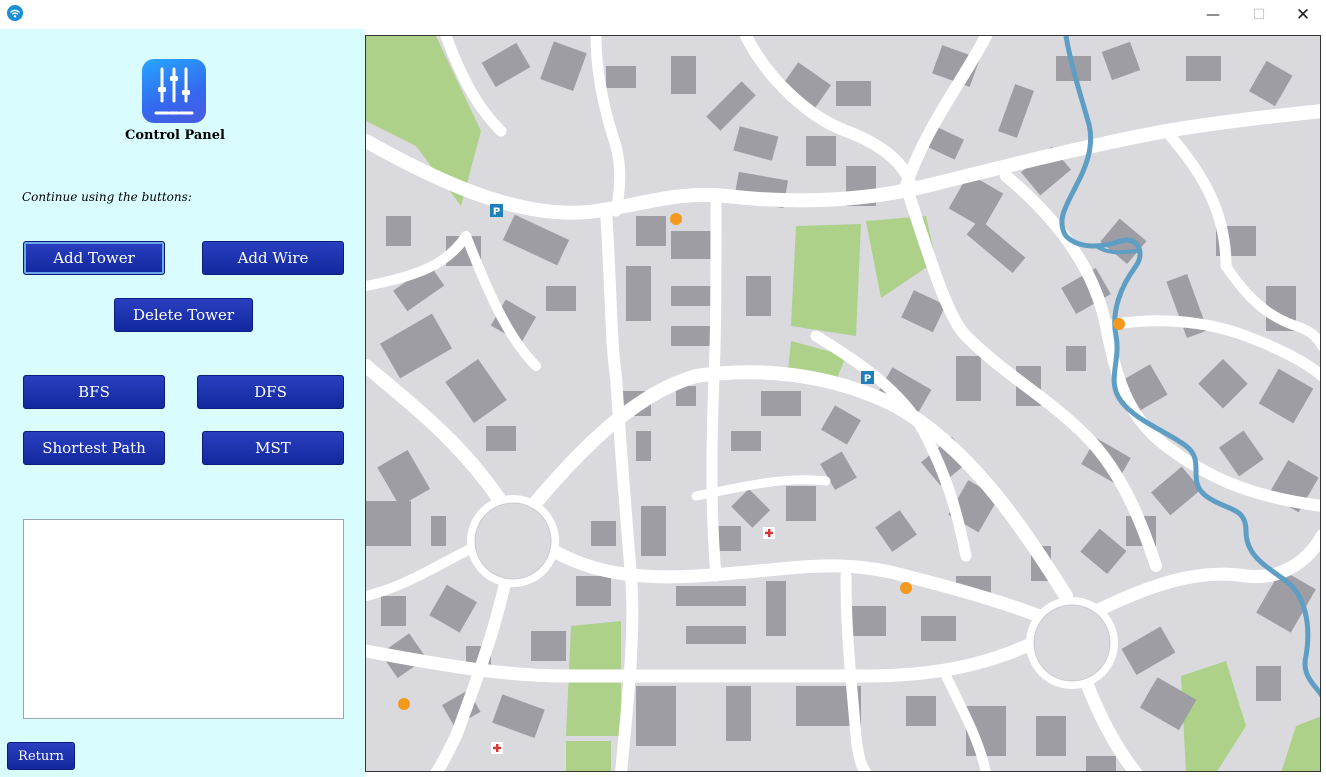  I want to click on close-icon: ✕, so click(1303, 14).